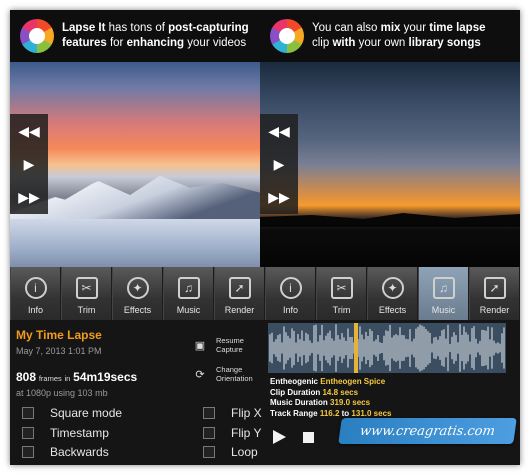 The image size is (530, 475). What do you see at coordinates (279, 437) in the screenshot?
I see `play-icon` at bounding box center [279, 437].